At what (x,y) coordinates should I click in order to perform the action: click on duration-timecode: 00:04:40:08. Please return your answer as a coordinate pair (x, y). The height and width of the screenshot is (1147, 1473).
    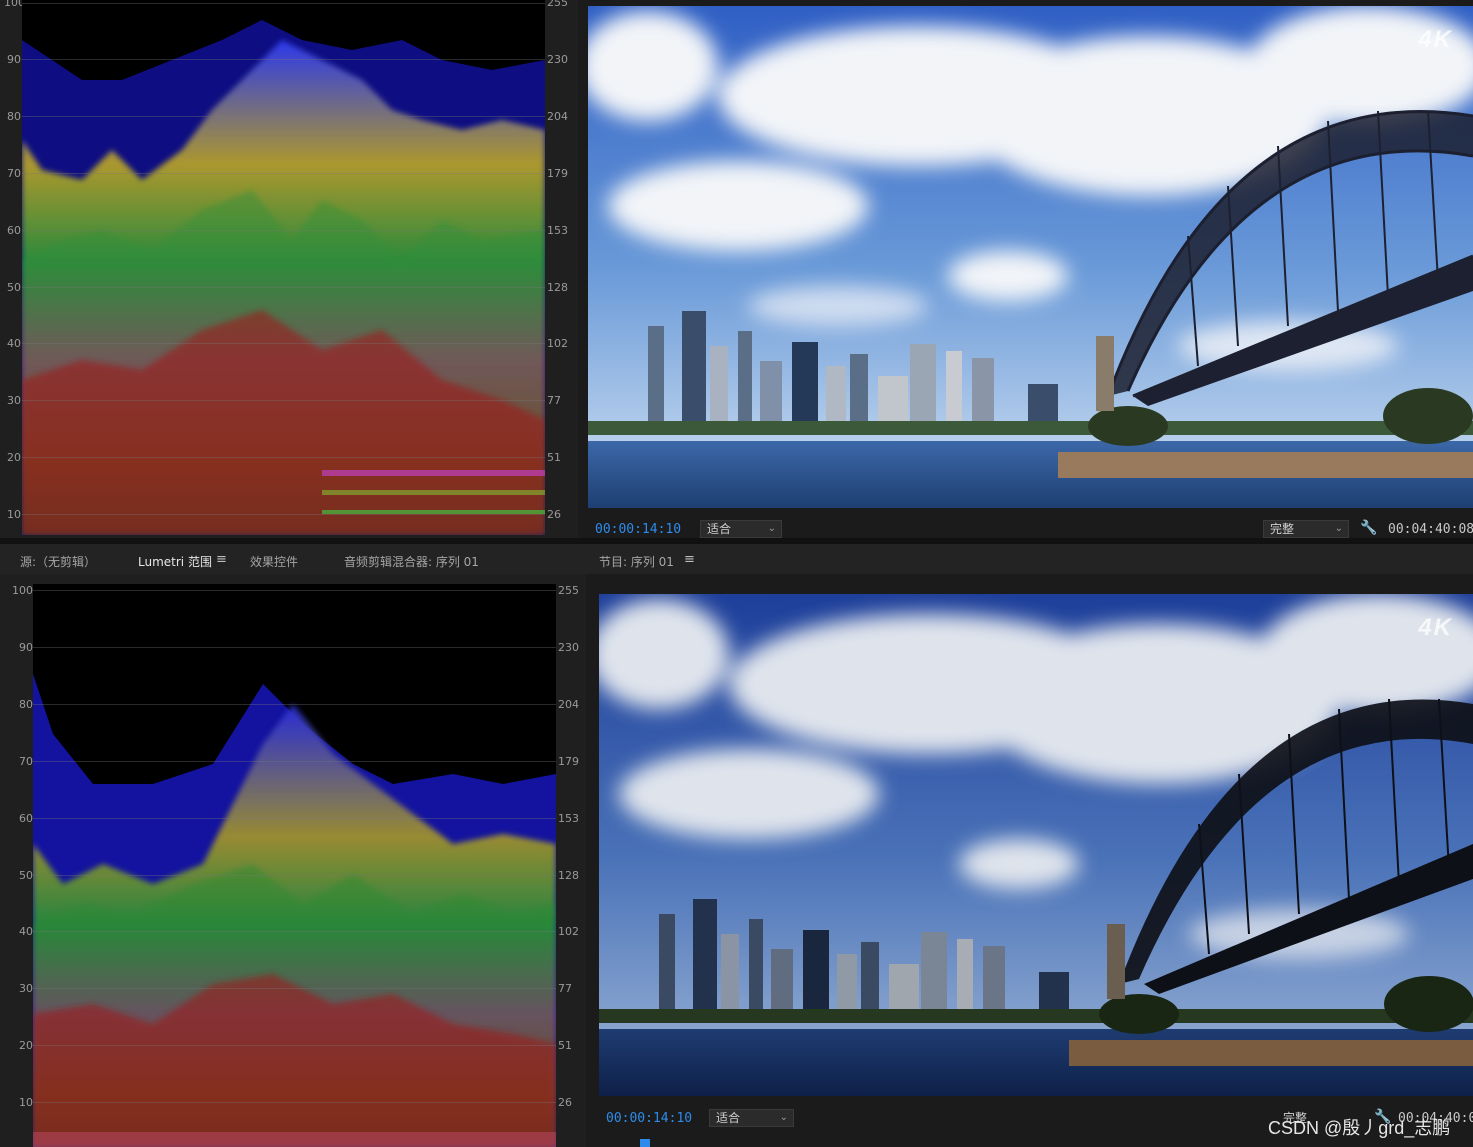
    Looking at the image, I should click on (1430, 529).